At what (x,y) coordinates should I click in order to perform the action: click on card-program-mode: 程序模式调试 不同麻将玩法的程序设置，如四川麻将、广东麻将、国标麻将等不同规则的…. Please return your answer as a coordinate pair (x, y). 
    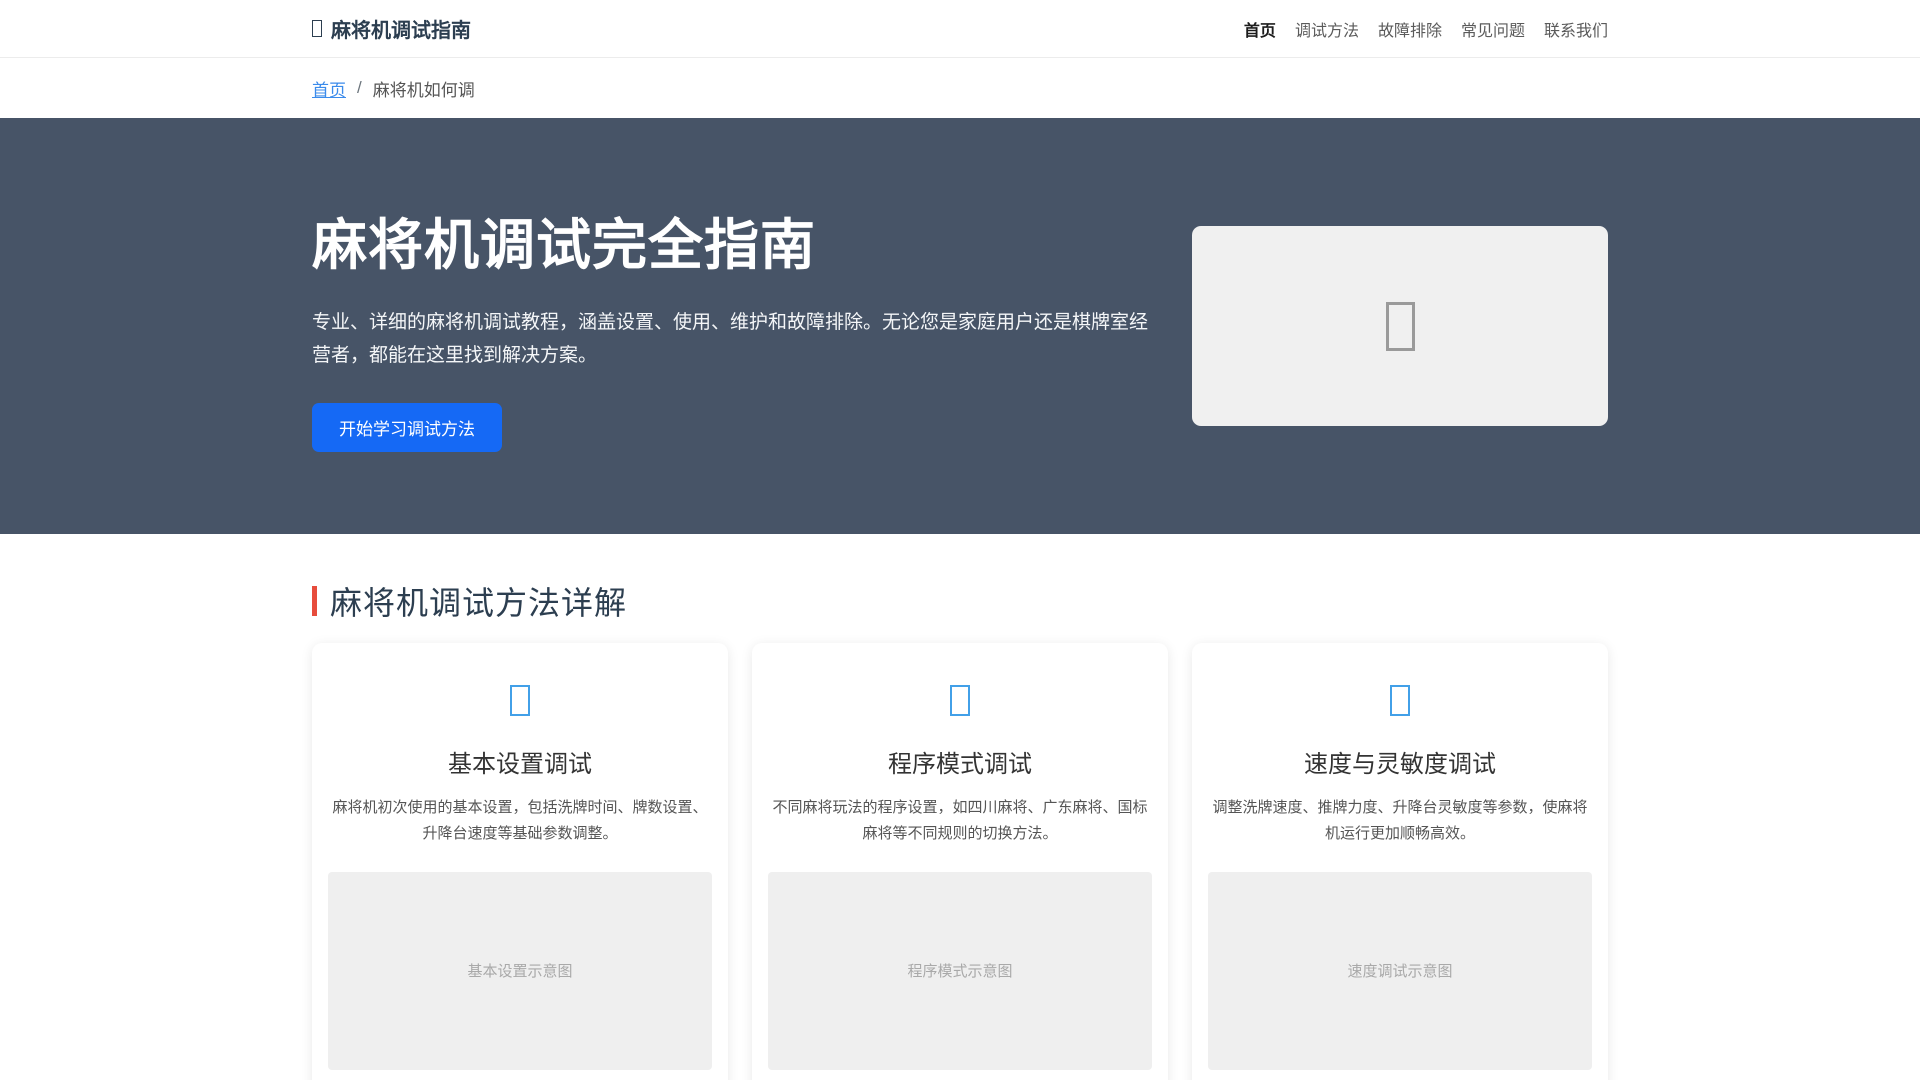
    Looking at the image, I should click on (960, 861).